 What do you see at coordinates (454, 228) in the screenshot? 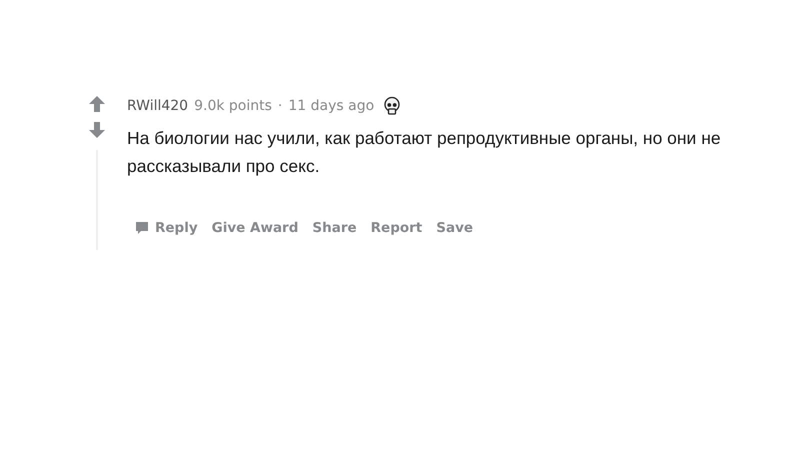
I see `comment-action-button: Save` at bounding box center [454, 228].